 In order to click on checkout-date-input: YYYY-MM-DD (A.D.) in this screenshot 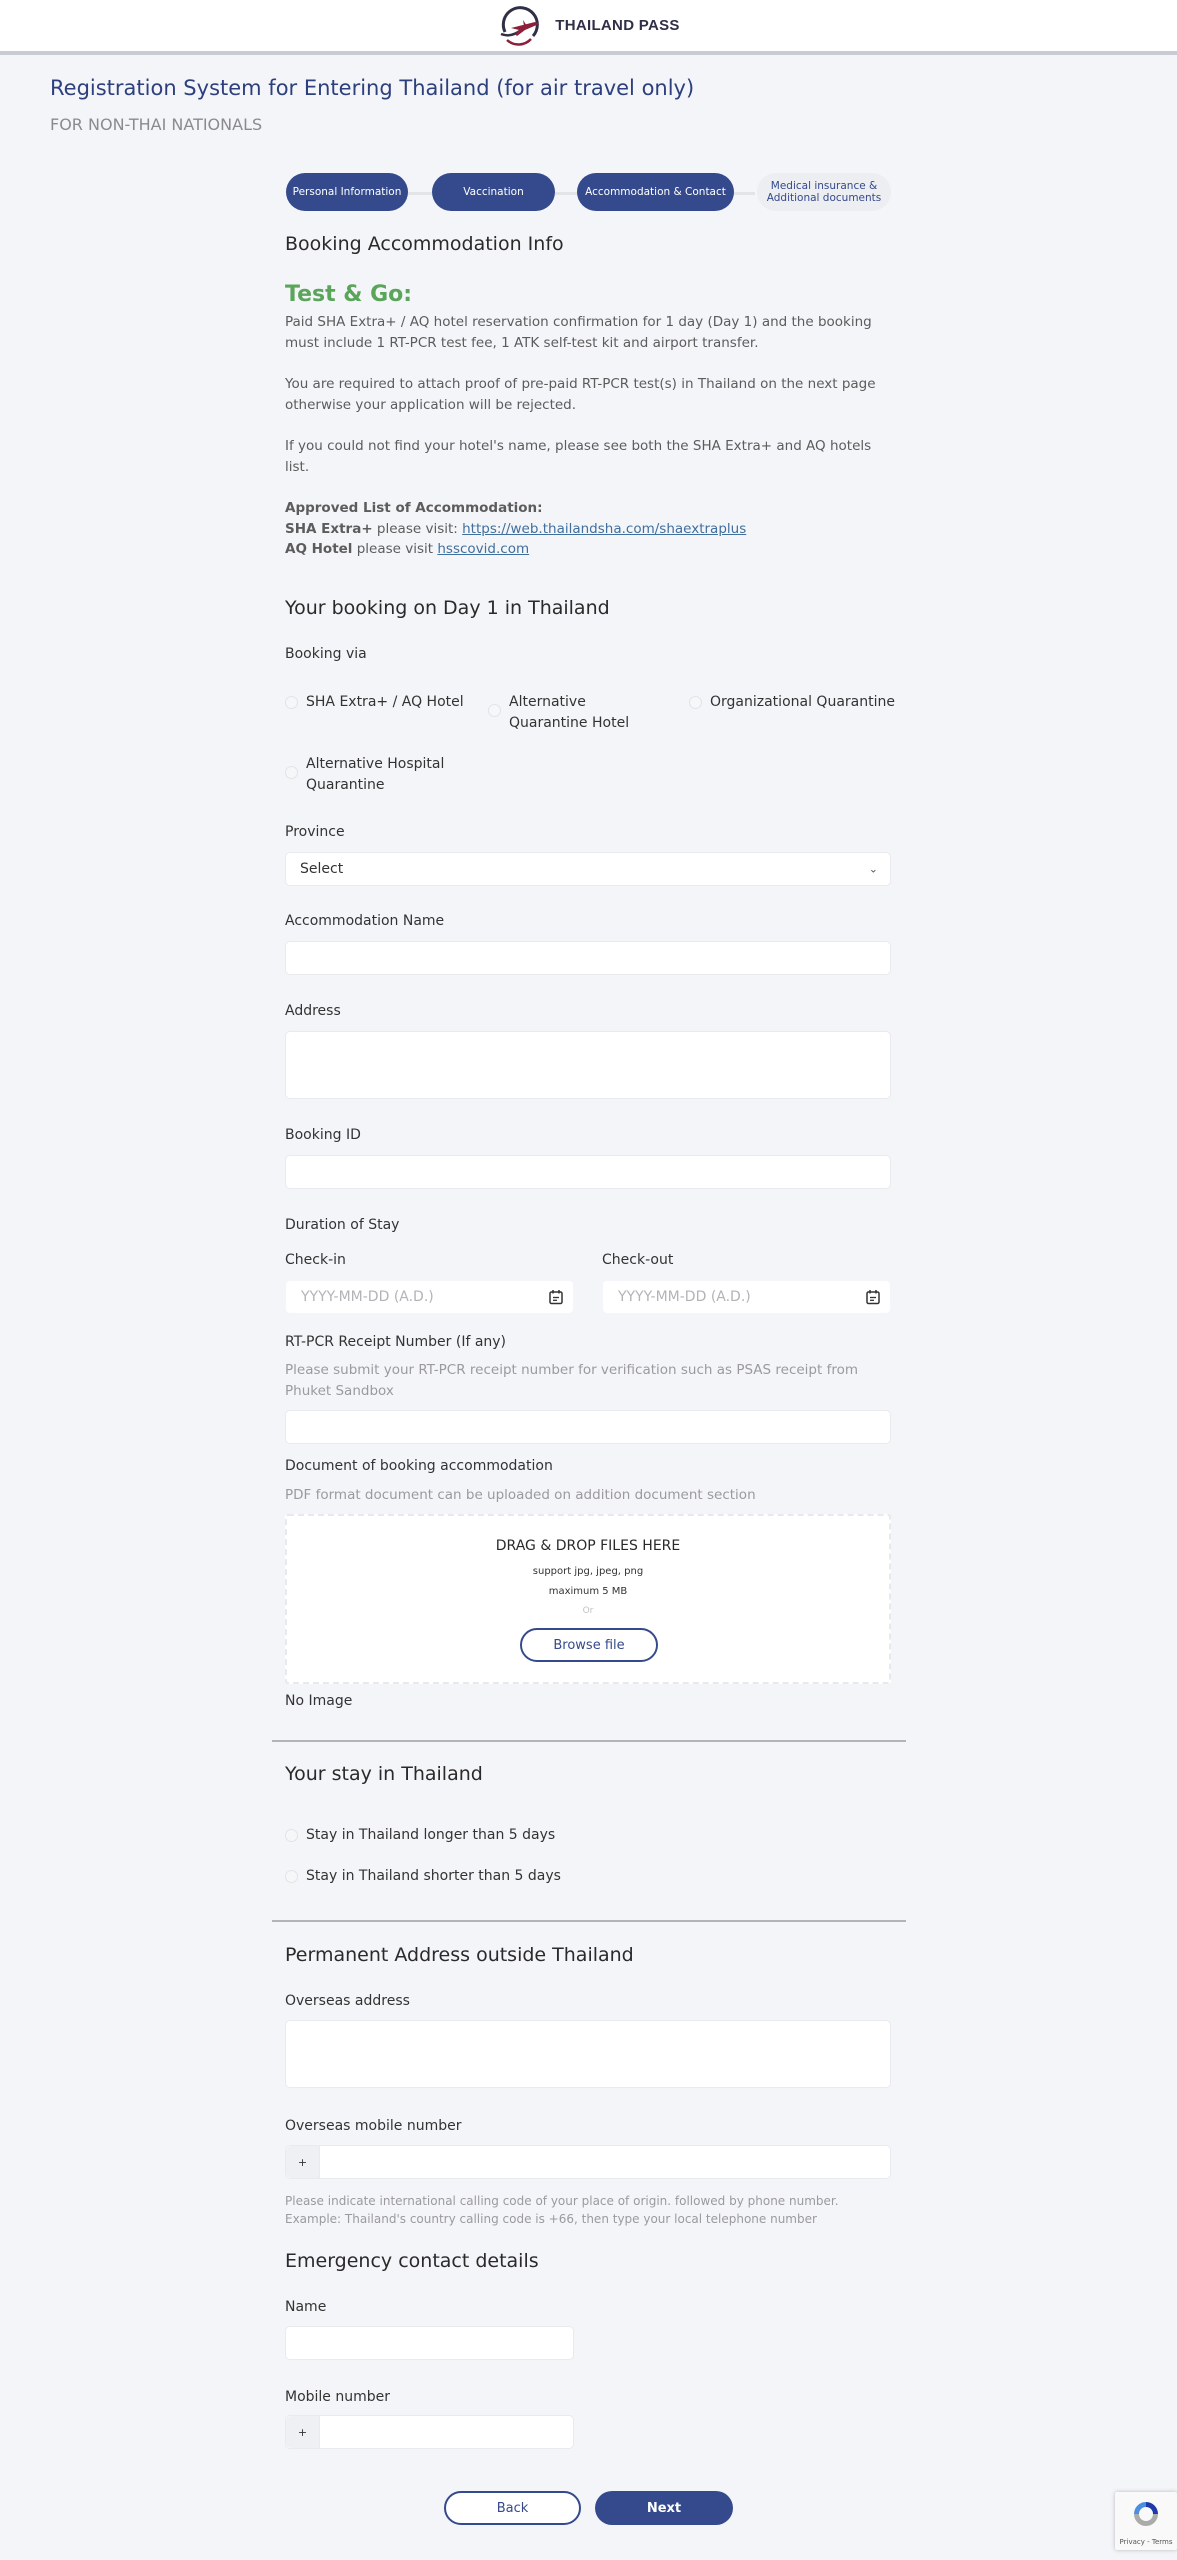, I will do `click(746, 1297)`.